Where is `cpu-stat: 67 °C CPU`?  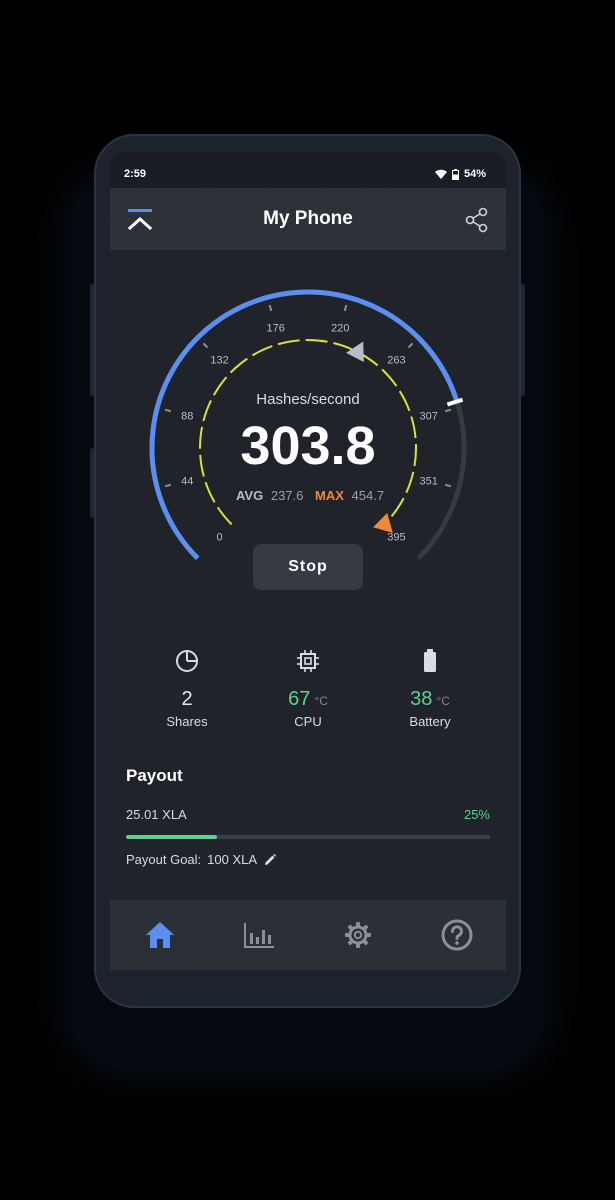
cpu-stat: 67 °C CPU is located at coordinates (308, 688).